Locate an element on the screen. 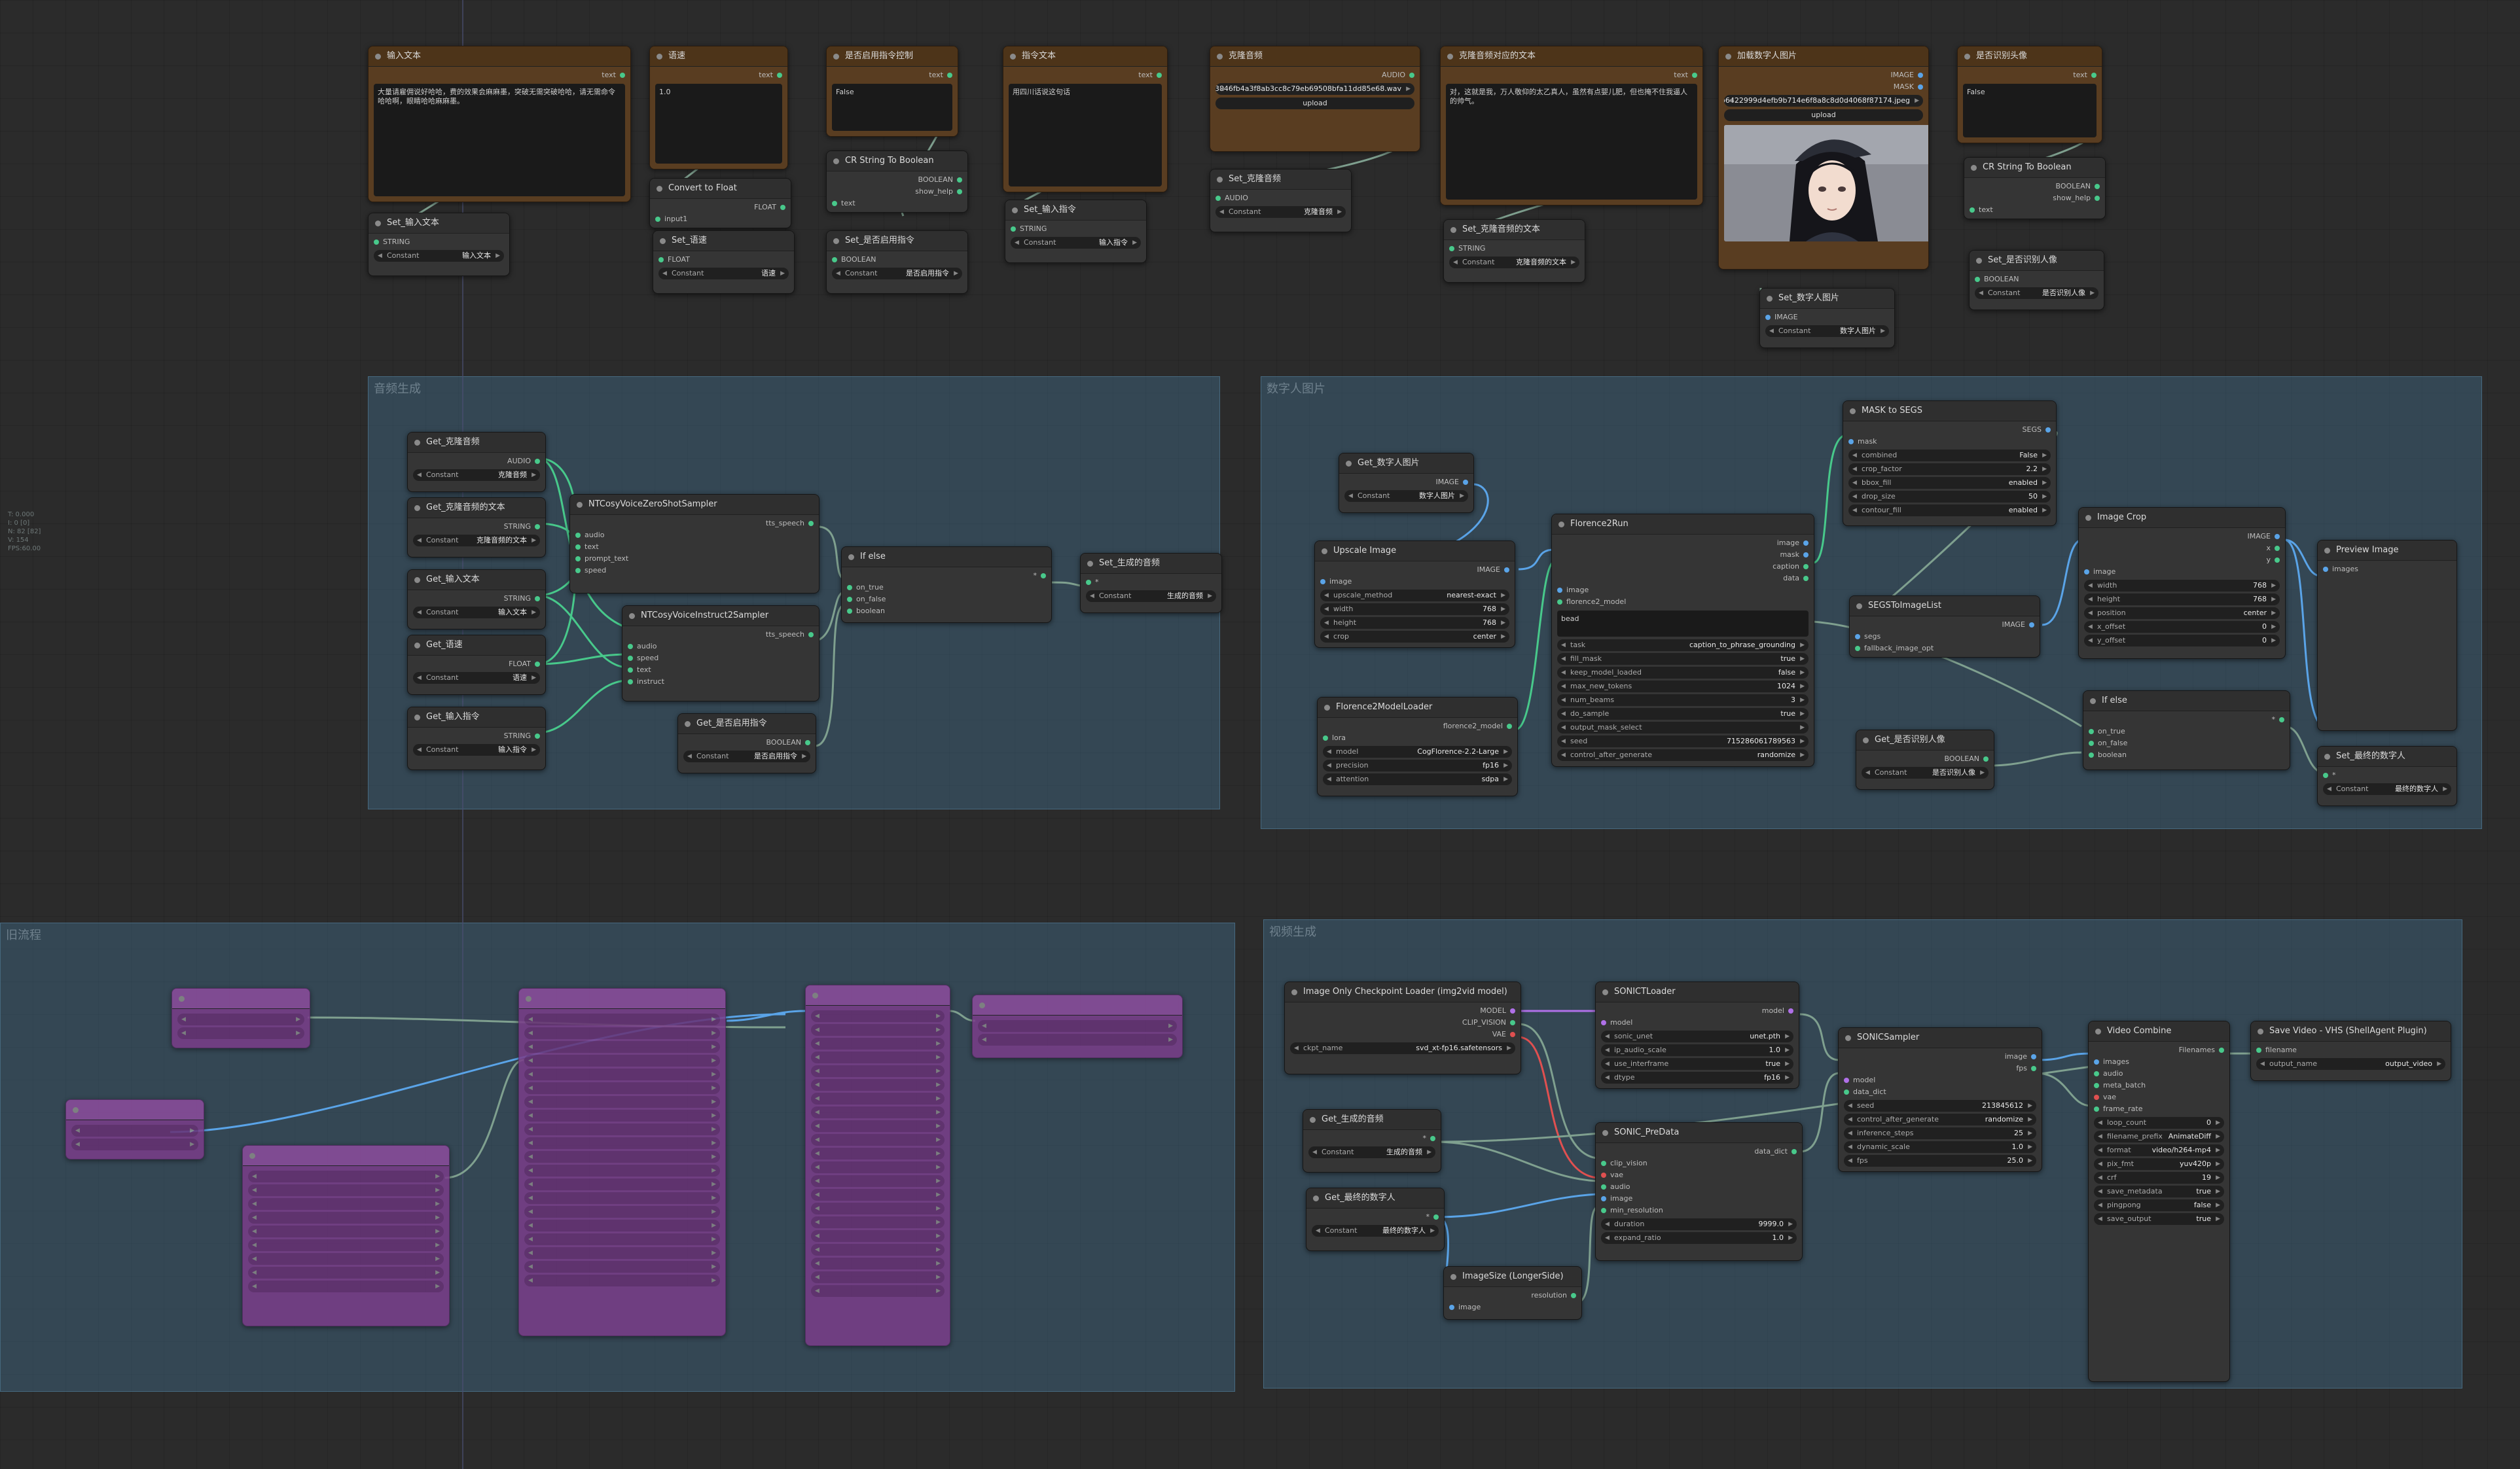  input-slot: on_true is located at coordinates (946, 587).